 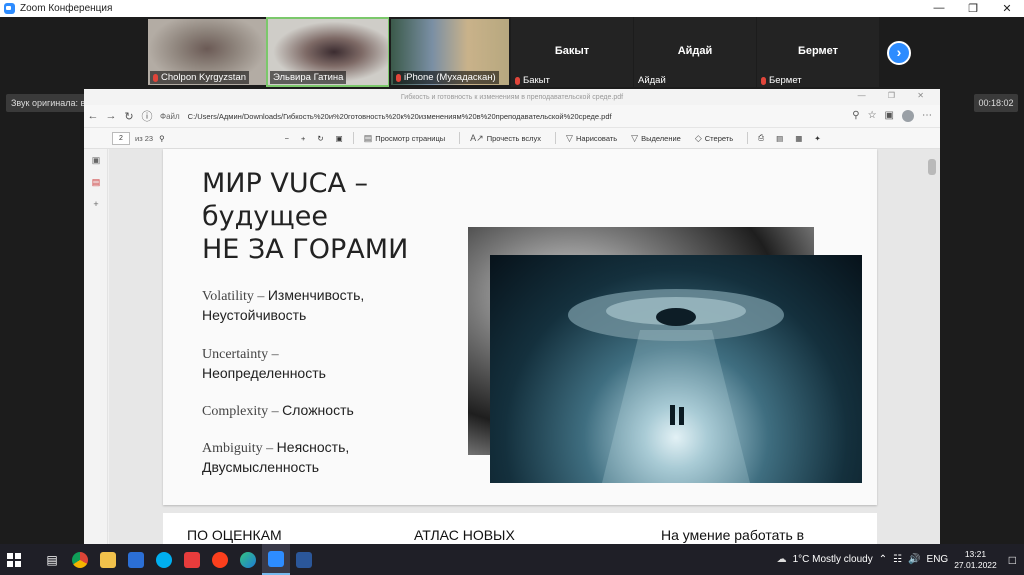 What do you see at coordinates (276, 457) in the screenshot?
I see `vuca-item-ambiguity: Ambiguity – Неясность, Двусмысленность` at bounding box center [276, 457].